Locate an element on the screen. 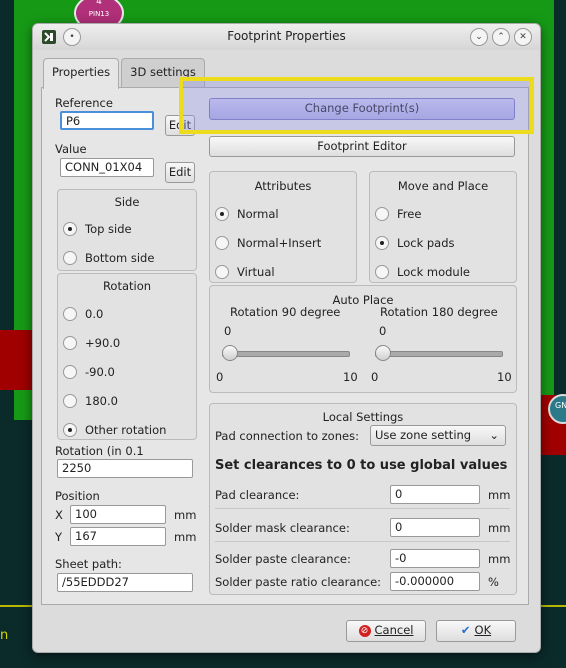 The image size is (566, 668). position-label: Position is located at coordinates (77, 496).